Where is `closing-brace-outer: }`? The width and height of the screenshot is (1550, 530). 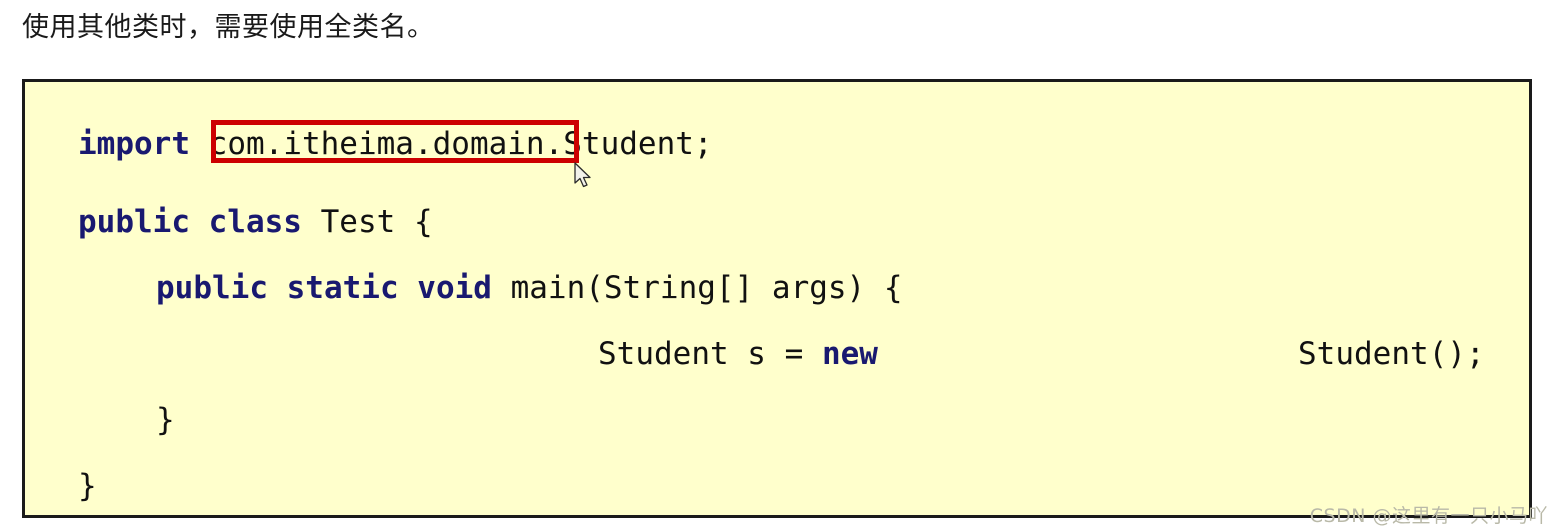
closing-brace-outer: } is located at coordinates (87, 486).